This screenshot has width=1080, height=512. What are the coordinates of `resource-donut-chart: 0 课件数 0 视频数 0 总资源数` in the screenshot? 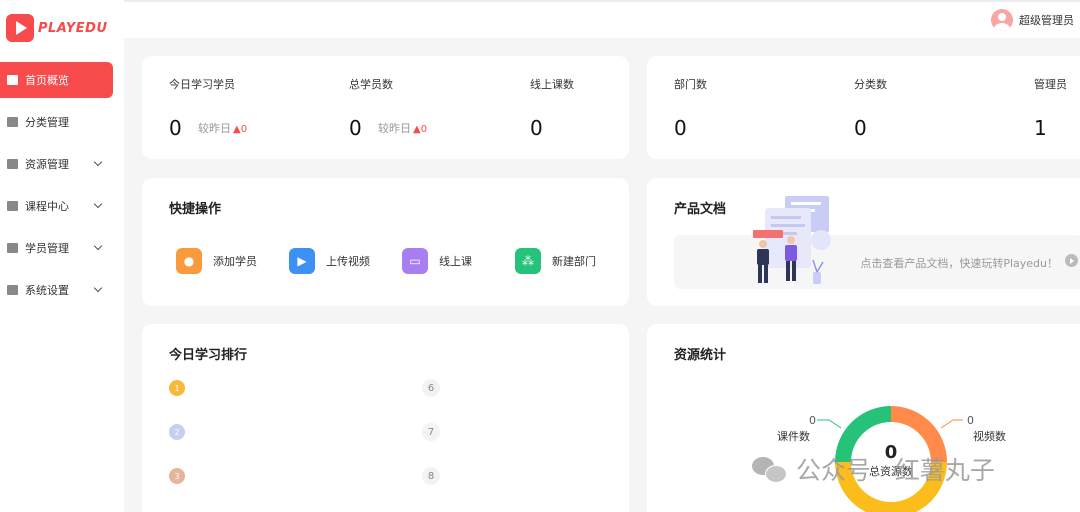 It's located at (891, 459).